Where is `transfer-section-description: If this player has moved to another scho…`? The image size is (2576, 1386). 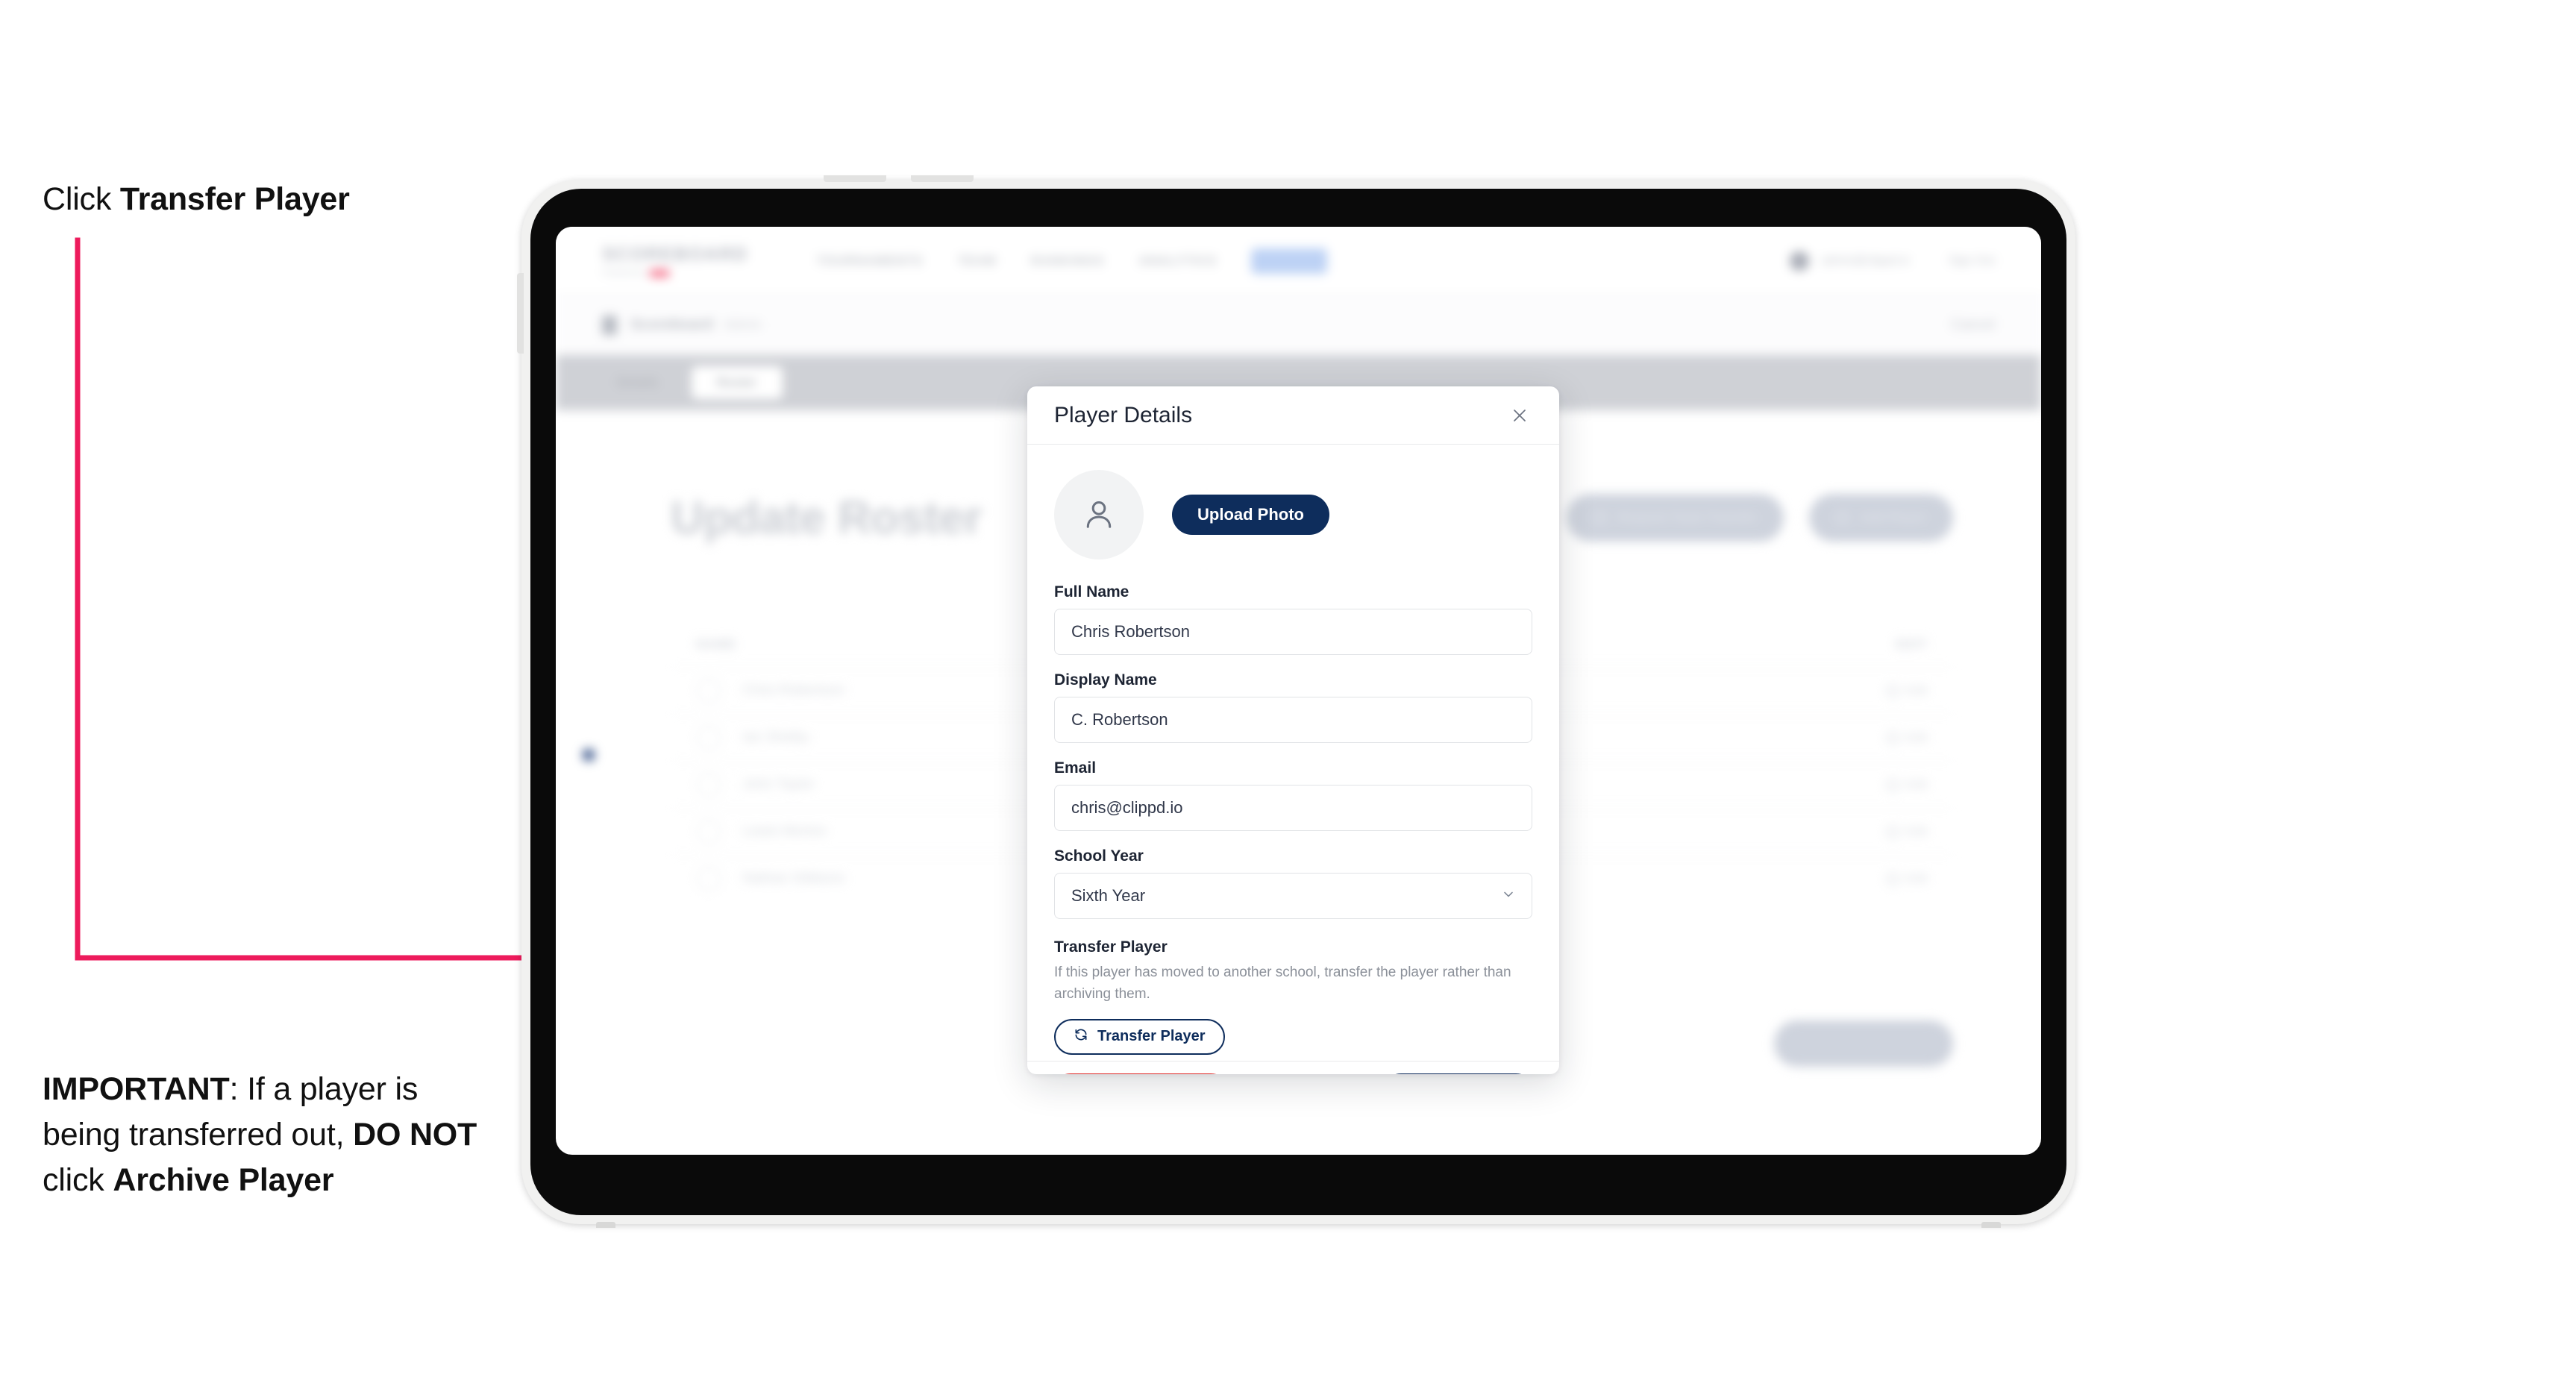
transfer-section-description: If this player has moved to another scho… is located at coordinates (1282, 983).